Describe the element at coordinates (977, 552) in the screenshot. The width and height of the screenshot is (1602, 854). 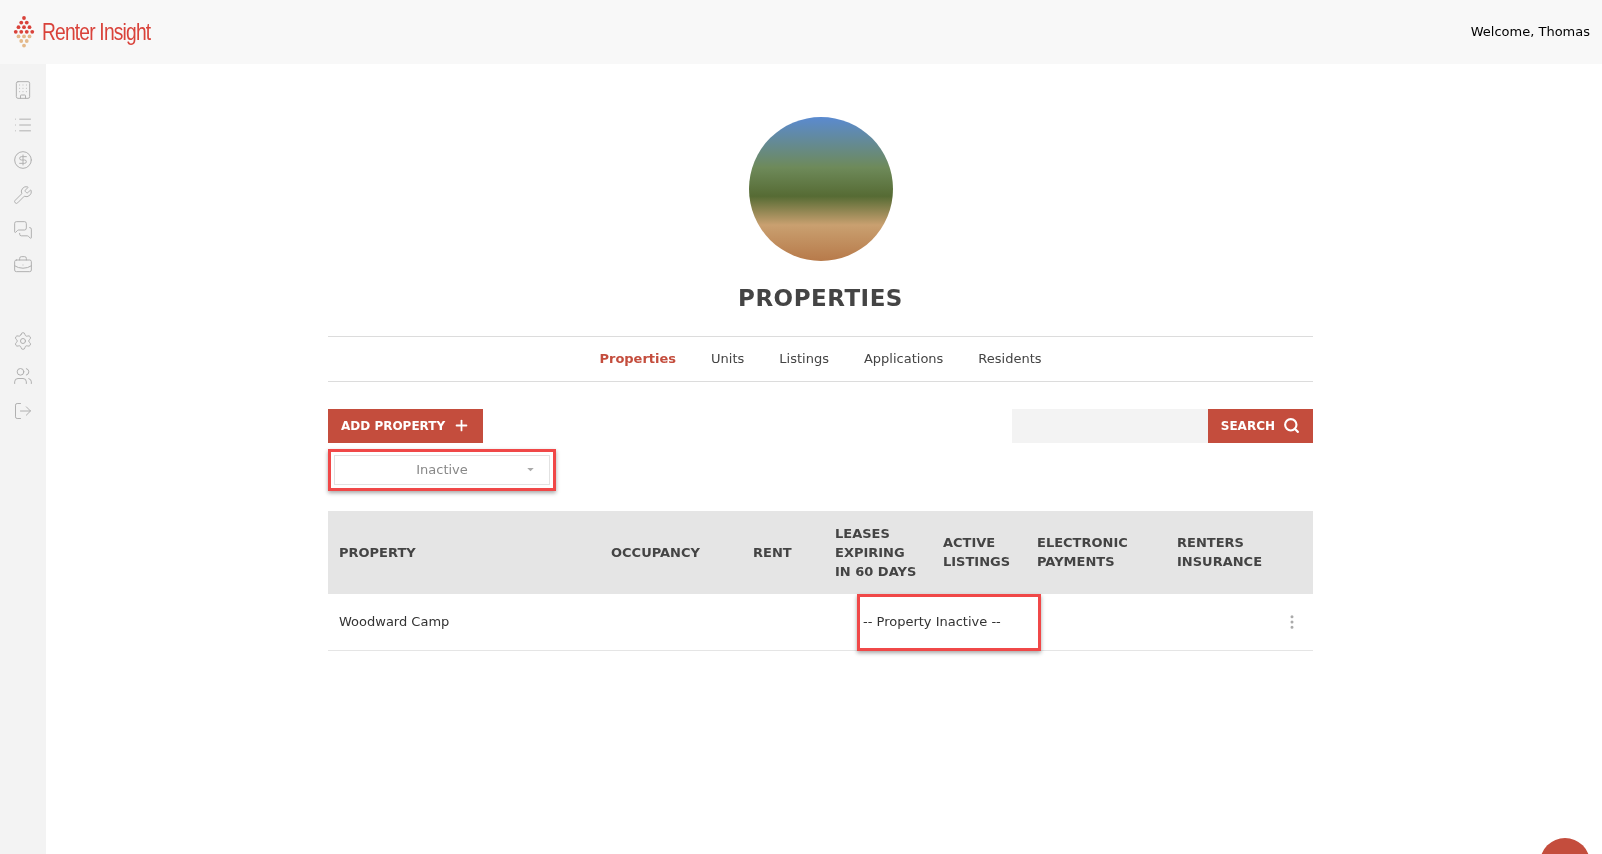
I see `column-header: ACTIVE LISTINGS` at that location.